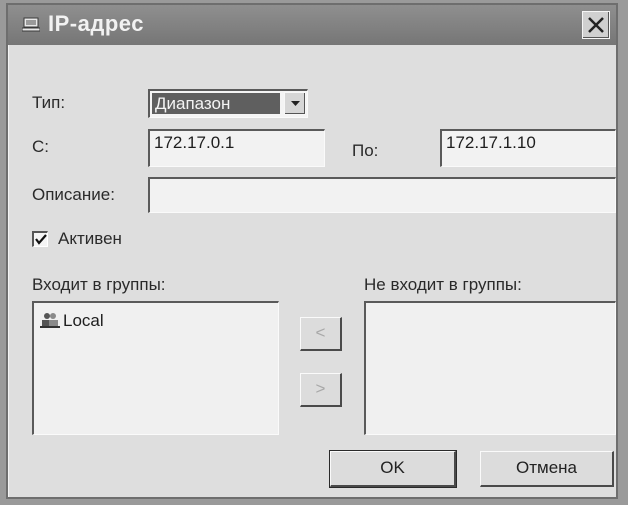 This screenshot has width=628, height=505. I want to click on group-icon, so click(50, 322).